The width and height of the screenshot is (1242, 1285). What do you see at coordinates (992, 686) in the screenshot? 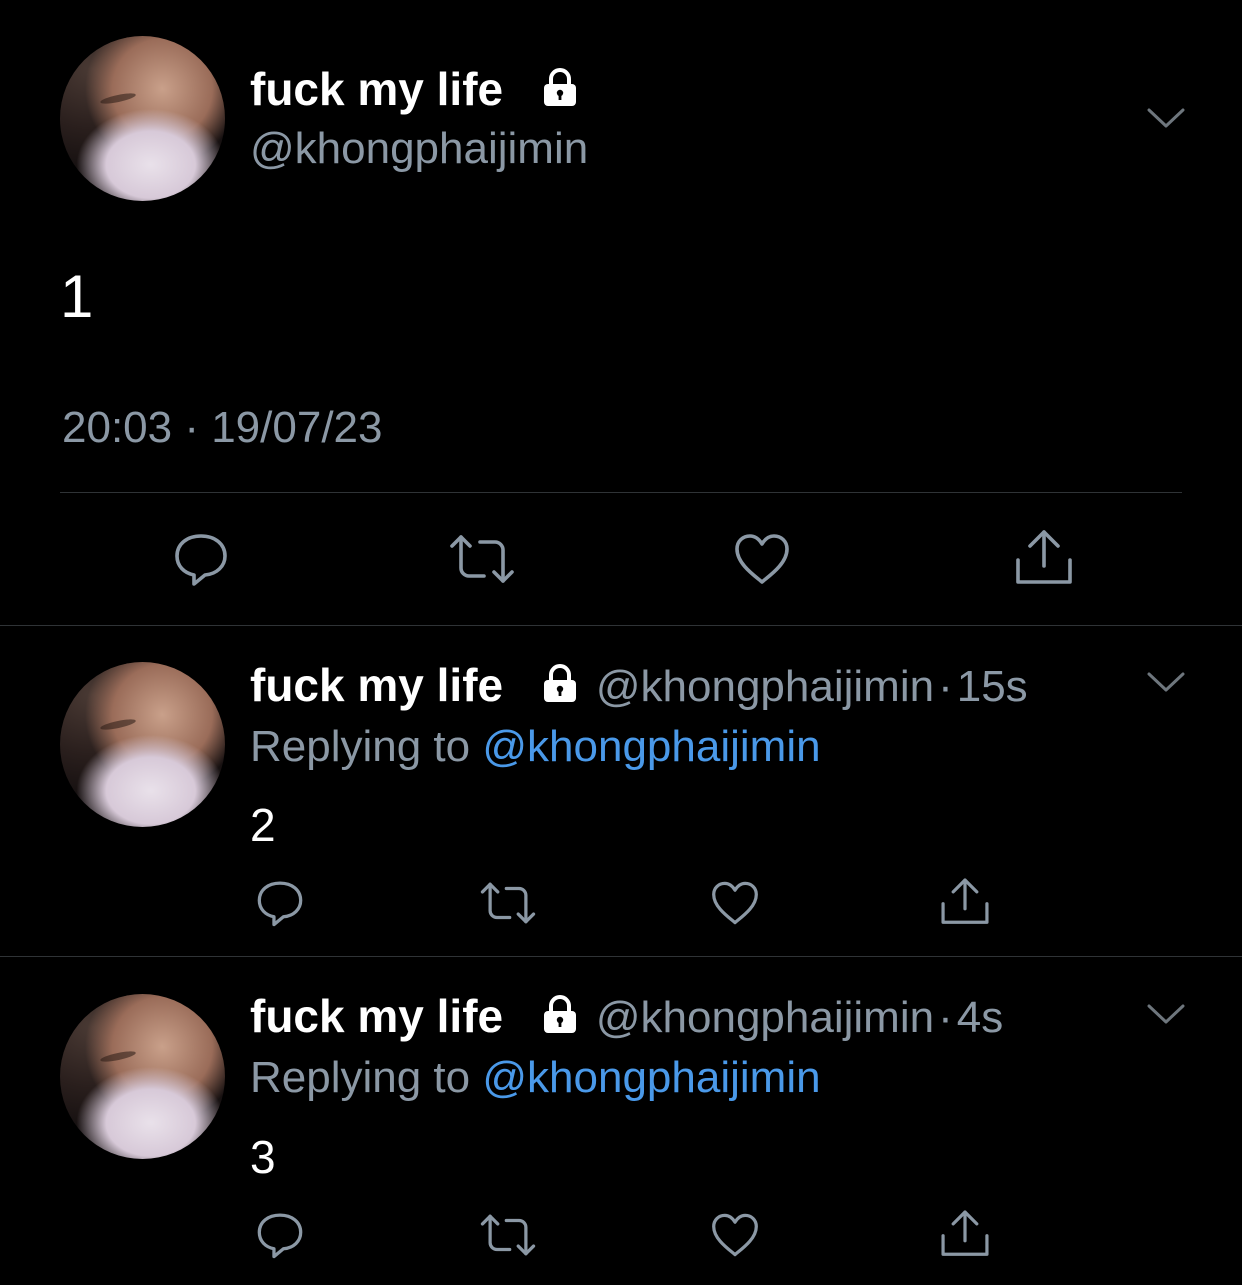
I see `relative-time: 15s` at bounding box center [992, 686].